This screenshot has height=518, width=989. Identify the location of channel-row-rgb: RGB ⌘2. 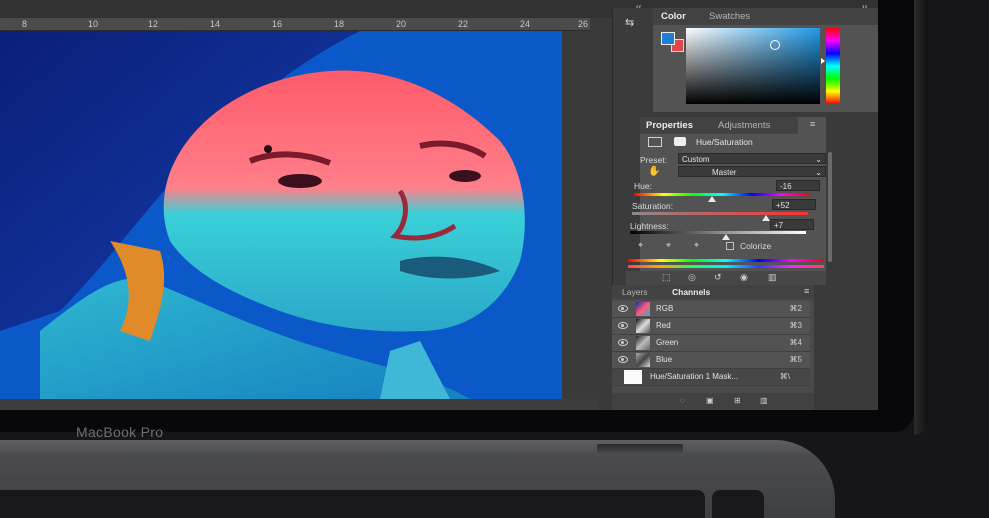
(711, 309).